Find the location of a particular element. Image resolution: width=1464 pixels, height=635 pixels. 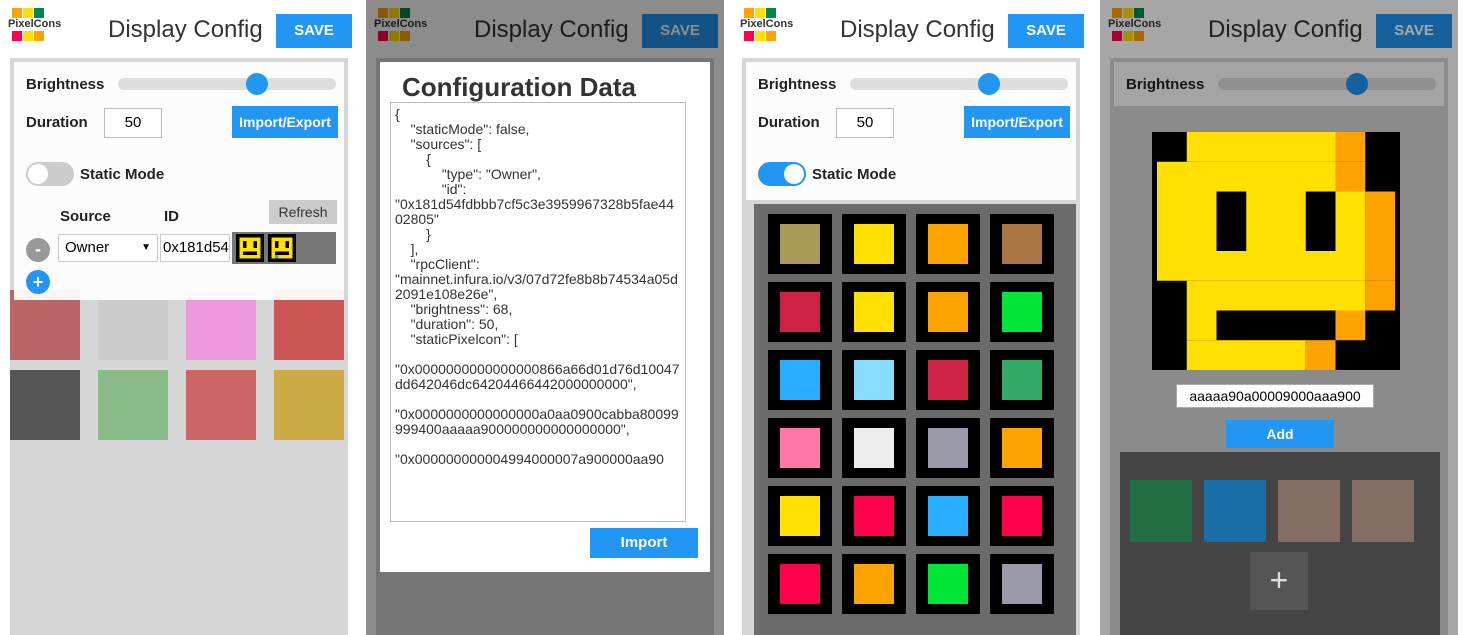

id-header: ID is located at coordinates (171, 216).